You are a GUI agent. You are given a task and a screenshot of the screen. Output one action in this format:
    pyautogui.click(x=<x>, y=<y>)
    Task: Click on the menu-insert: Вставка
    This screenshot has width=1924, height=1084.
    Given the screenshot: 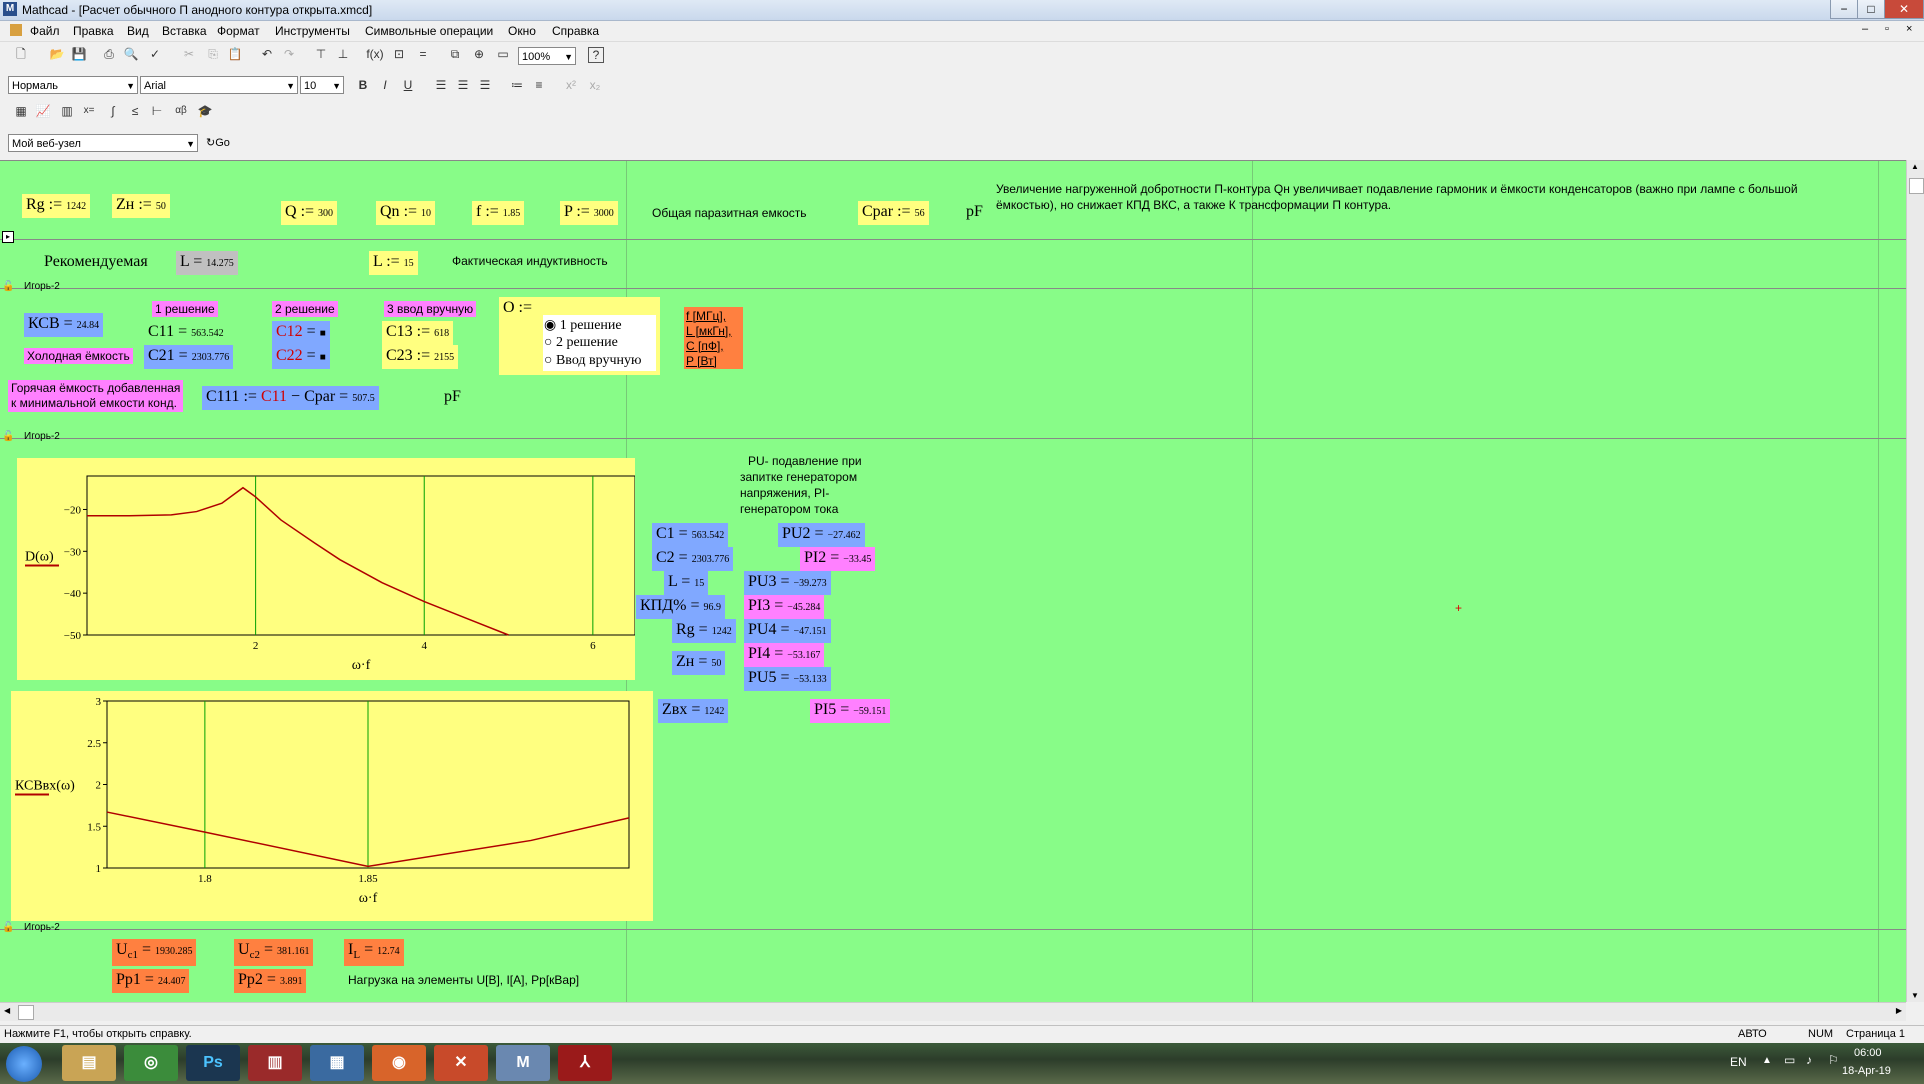 What is the action you would take?
    pyautogui.click(x=184, y=31)
    